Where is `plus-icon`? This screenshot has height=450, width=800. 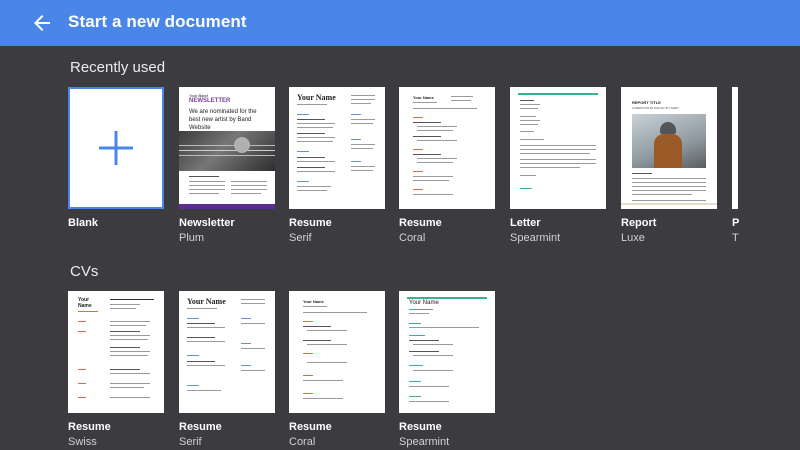 plus-icon is located at coordinates (116, 148).